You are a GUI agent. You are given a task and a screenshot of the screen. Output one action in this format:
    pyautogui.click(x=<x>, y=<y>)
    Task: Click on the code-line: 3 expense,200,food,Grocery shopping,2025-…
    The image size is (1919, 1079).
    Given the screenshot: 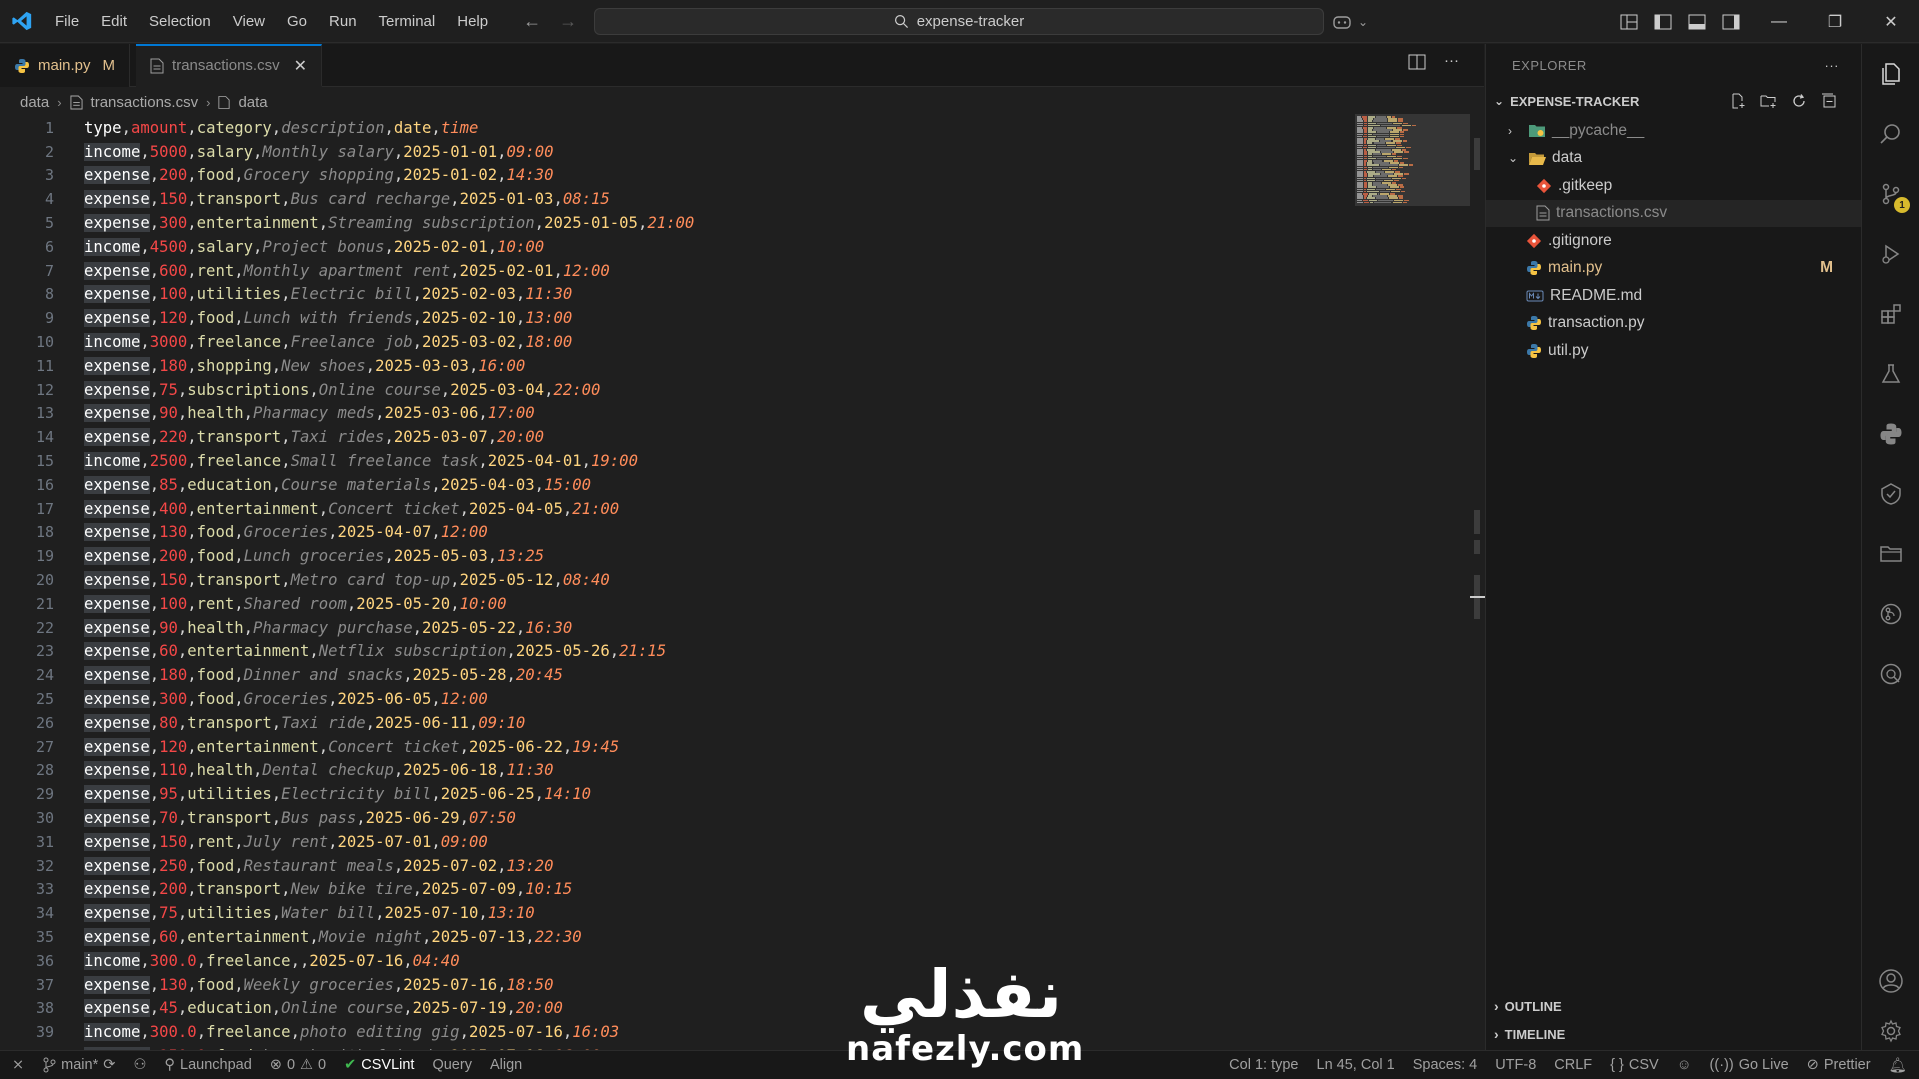 What is the action you would take?
    pyautogui.click(x=735, y=176)
    